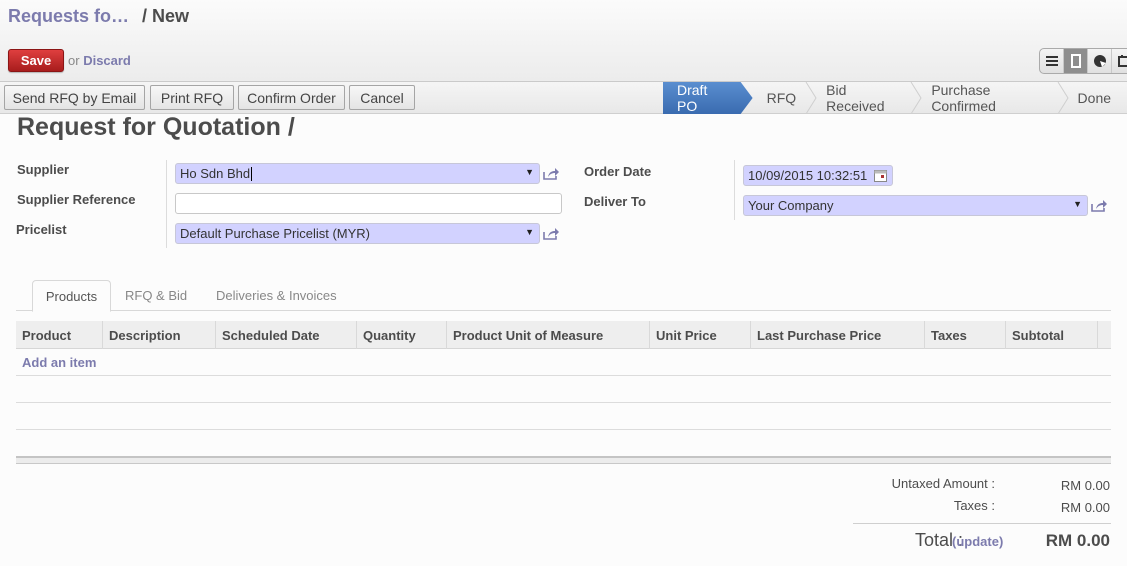  Describe the element at coordinates (74, 97) in the screenshot. I see `send-rfq-by-email-button: Send RFQ by Email` at that location.